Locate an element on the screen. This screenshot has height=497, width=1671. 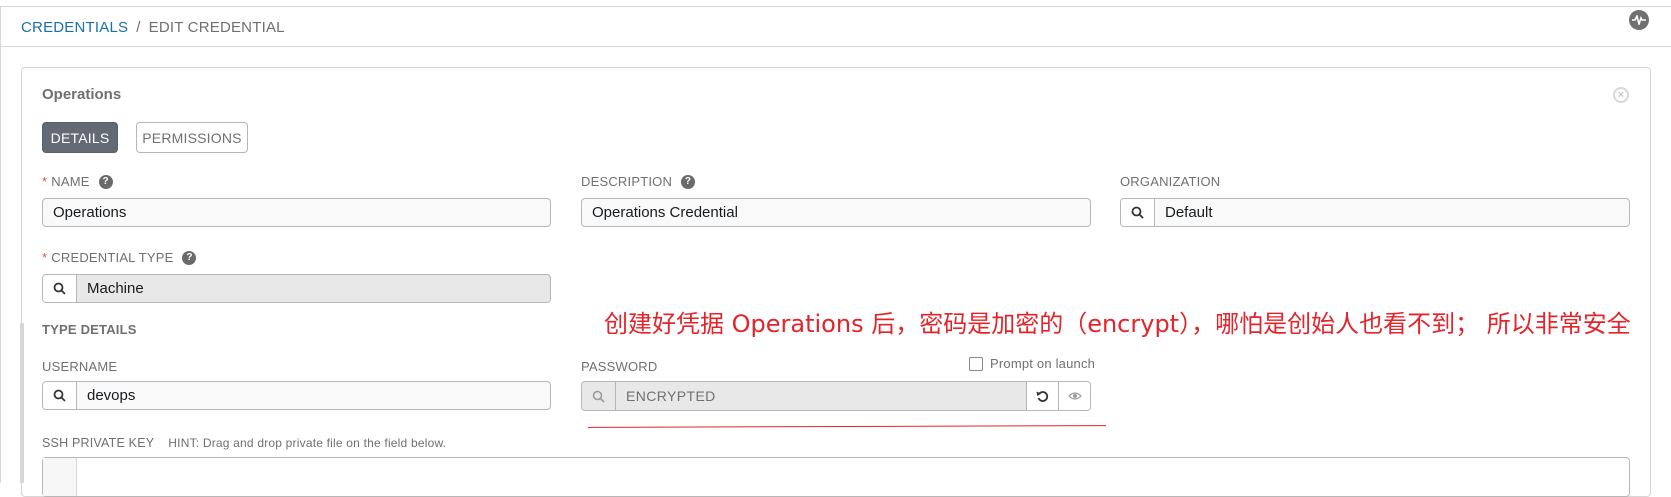
prompt-on-launch-checkbox is located at coordinates (976, 363).